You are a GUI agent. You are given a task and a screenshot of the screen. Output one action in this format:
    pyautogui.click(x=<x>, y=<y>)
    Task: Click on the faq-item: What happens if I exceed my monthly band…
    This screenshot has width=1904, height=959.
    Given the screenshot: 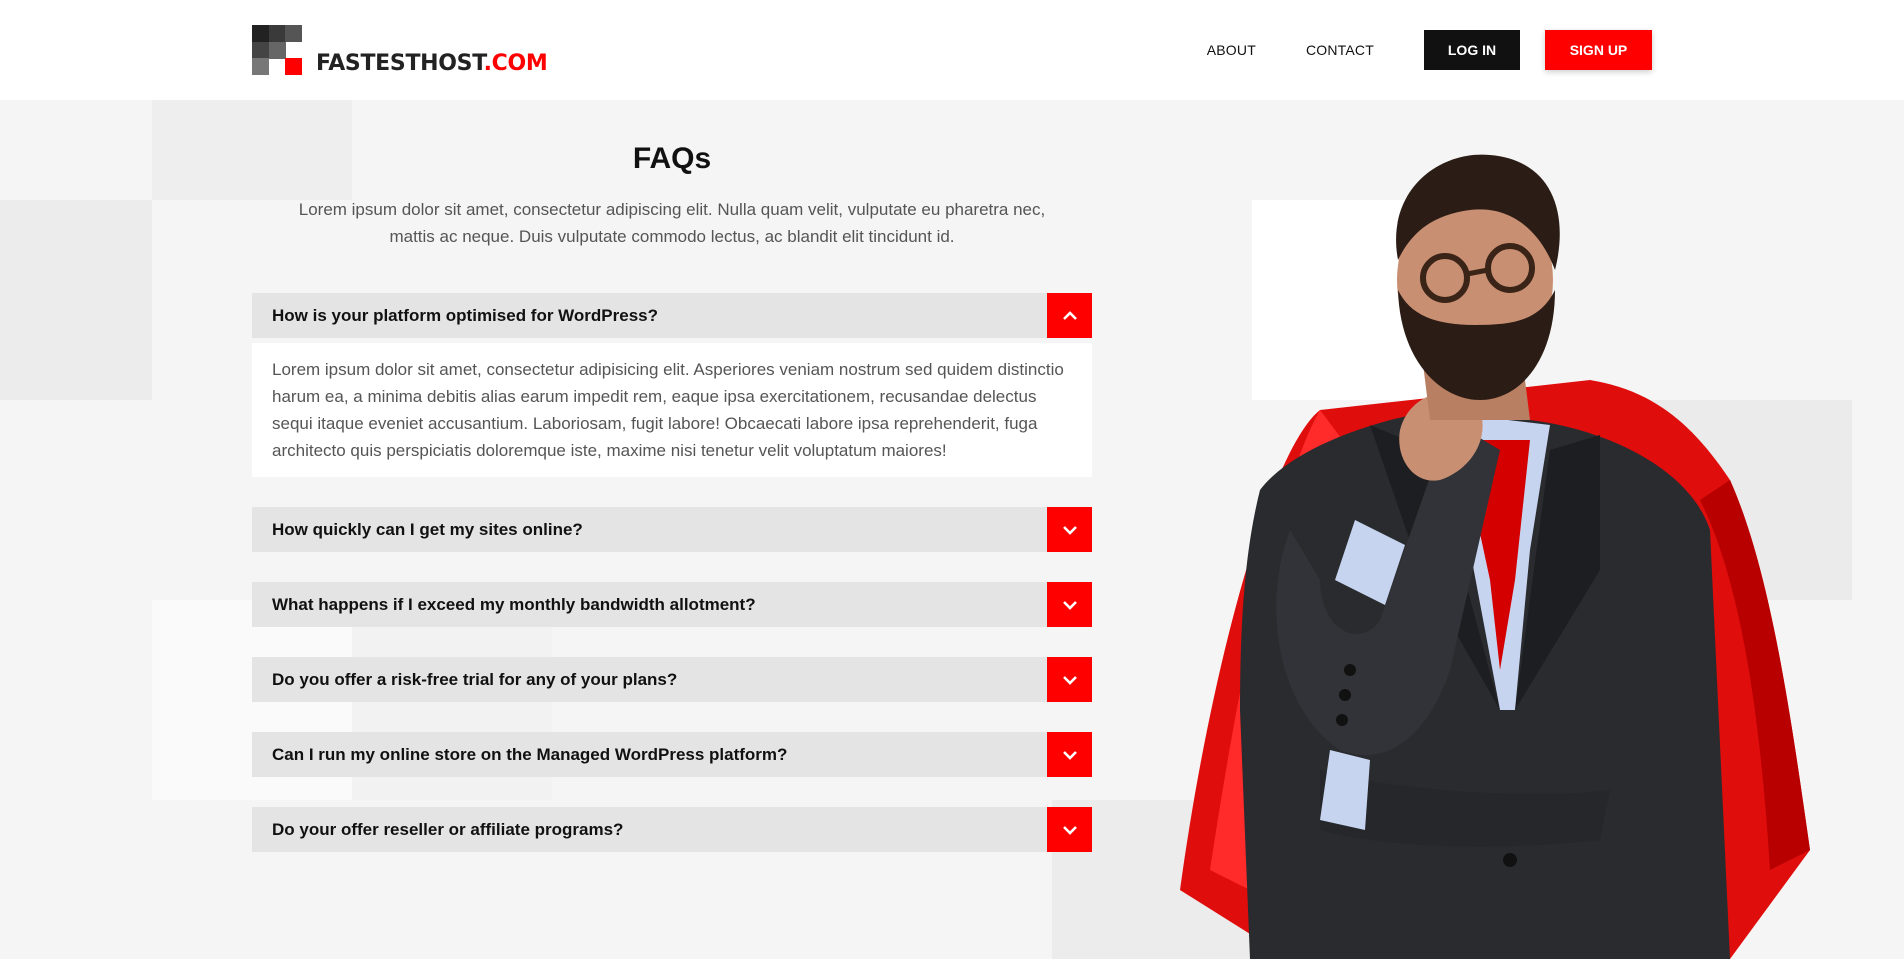 What is the action you would take?
    pyautogui.click(x=672, y=604)
    